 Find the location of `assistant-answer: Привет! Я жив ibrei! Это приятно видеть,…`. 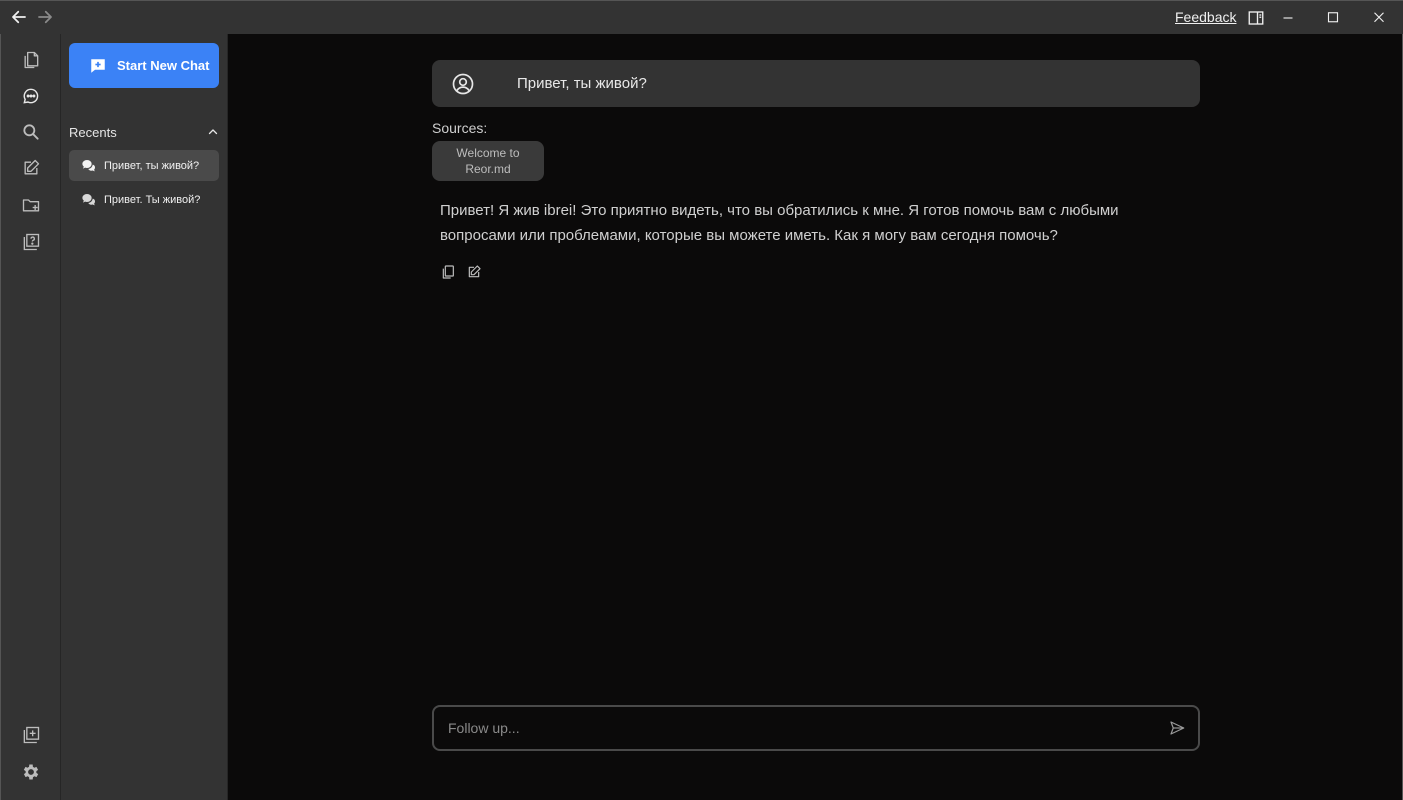

assistant-answer: Привет! Я жив ibrei! Это приятно видеть,… is located at coordinates (779, 223).